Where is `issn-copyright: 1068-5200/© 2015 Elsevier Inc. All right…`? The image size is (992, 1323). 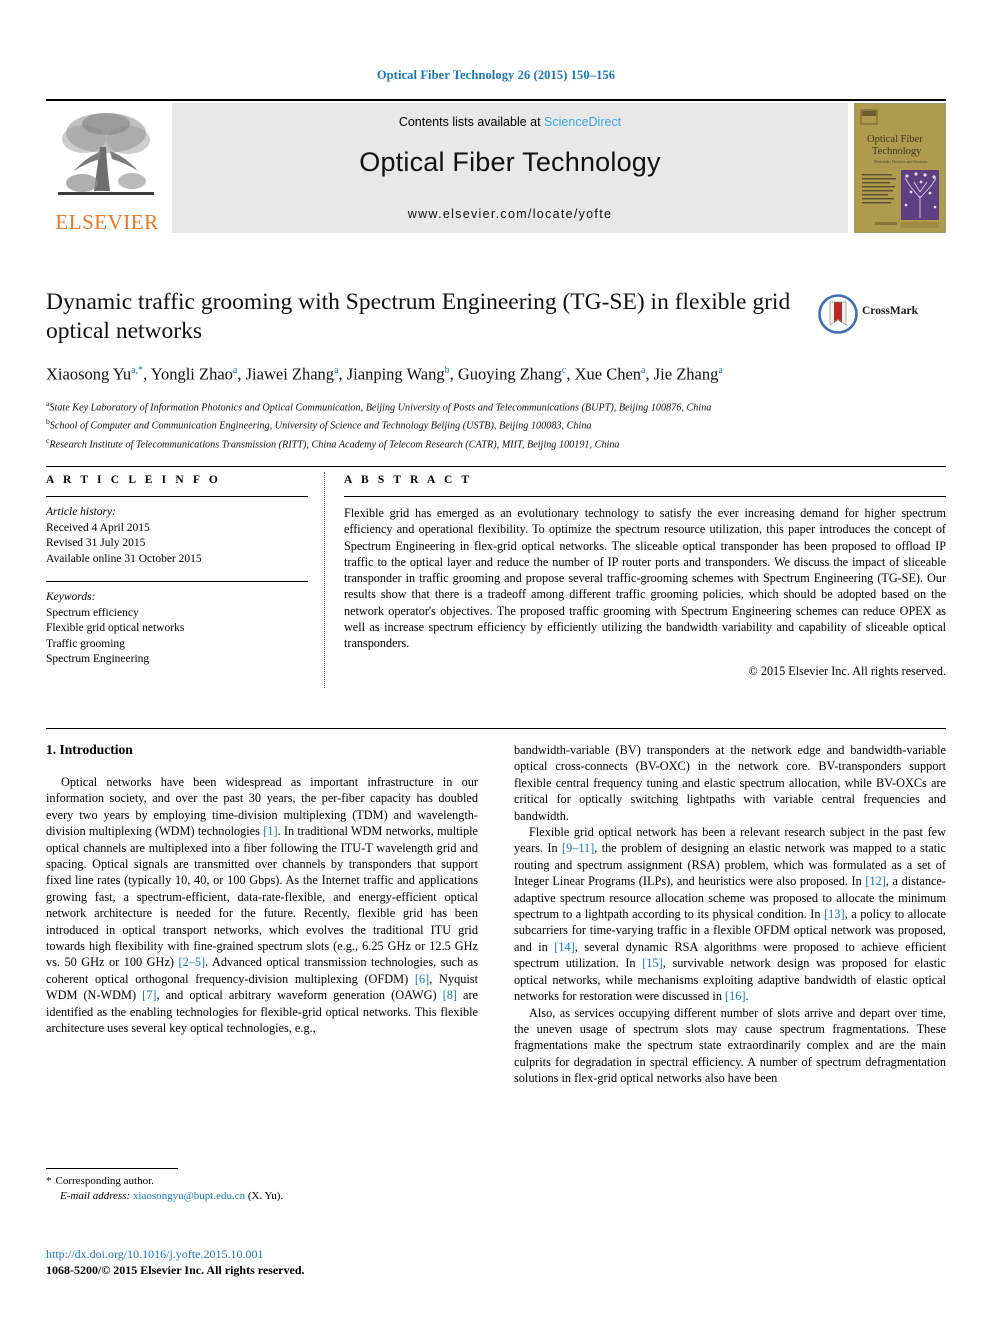
issn-copyright: 1068-5200/© 2015 Elsevier Inc. All right… is located at coordinates (175, 1269).